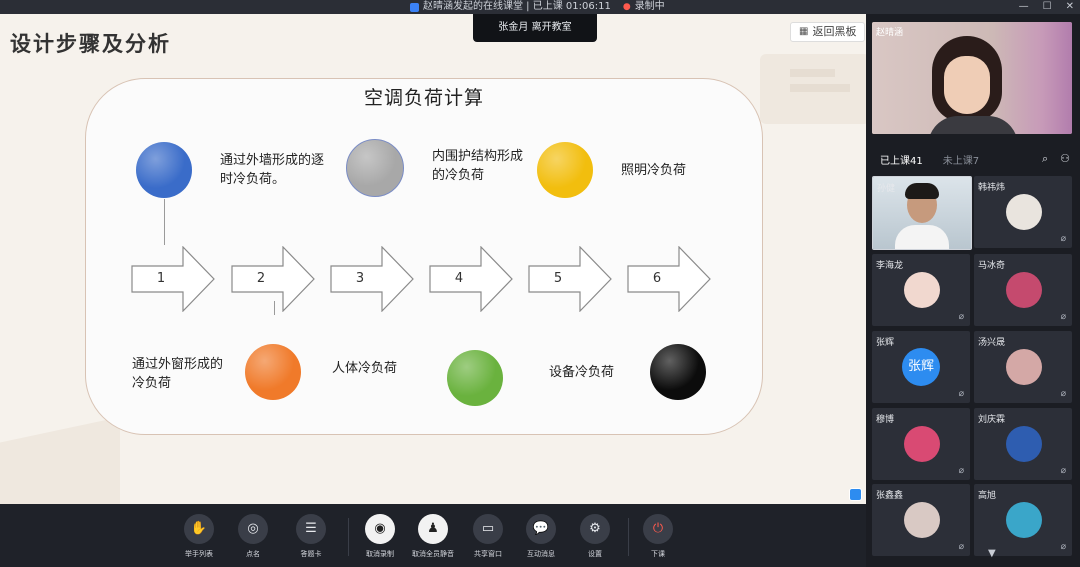 The image size is (1080, 567). What do you see at coordinates (272, 170) in the screenshot?
I see `wall-load-label: 通过外墙形成的逐时冷负荷。` at bounding box center [272, 170].